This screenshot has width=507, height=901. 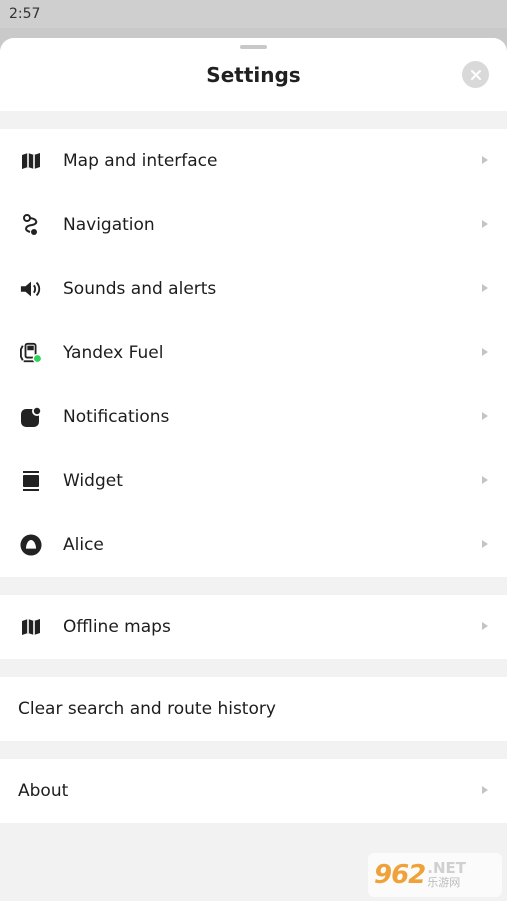 I want to click on settings-item-label: About, so click(x=43, y=791).